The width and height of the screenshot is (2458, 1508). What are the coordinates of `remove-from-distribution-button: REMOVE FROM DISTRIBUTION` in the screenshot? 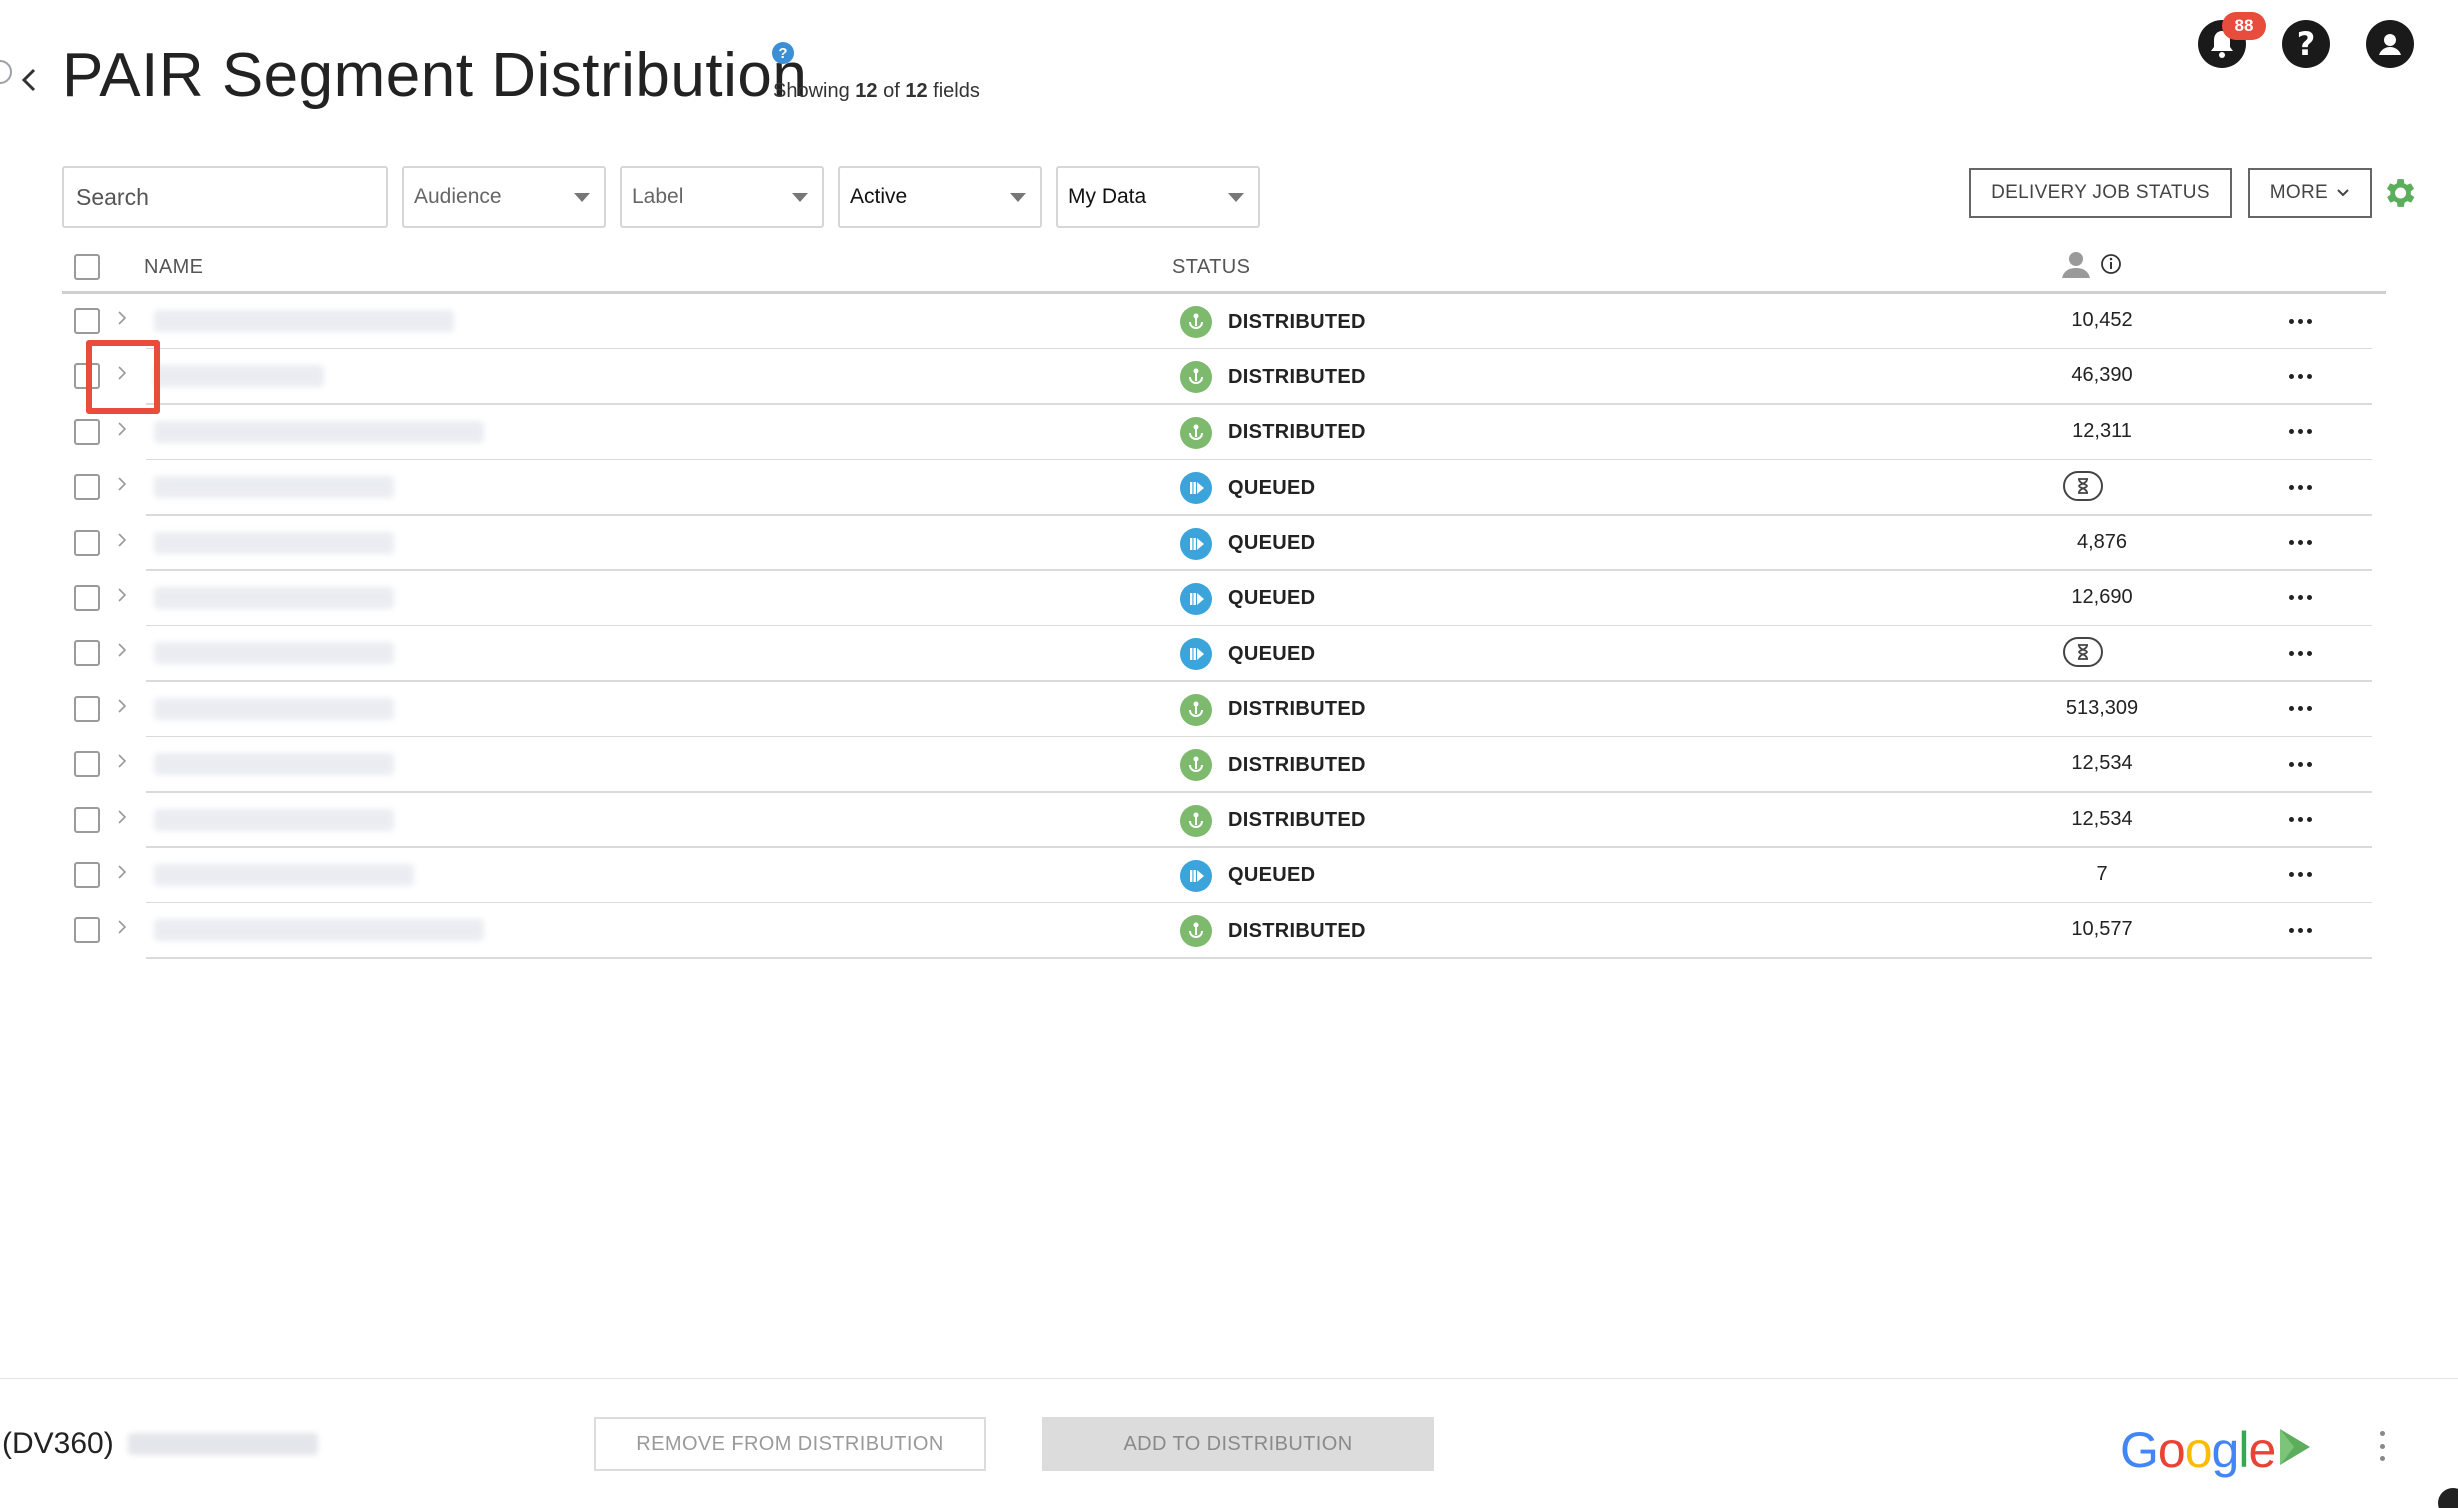 It's located at (790, 1444).